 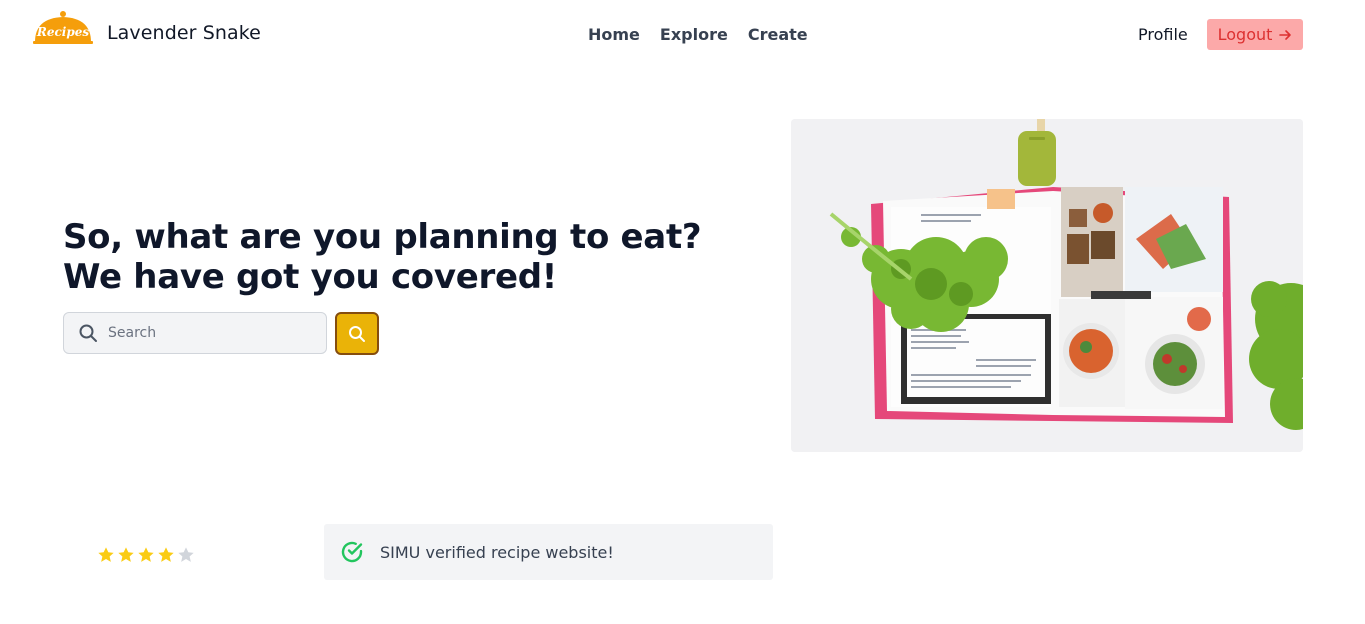 I want to click on verified-text: SIMU verified recipe website!, so click(x=497, y=552).